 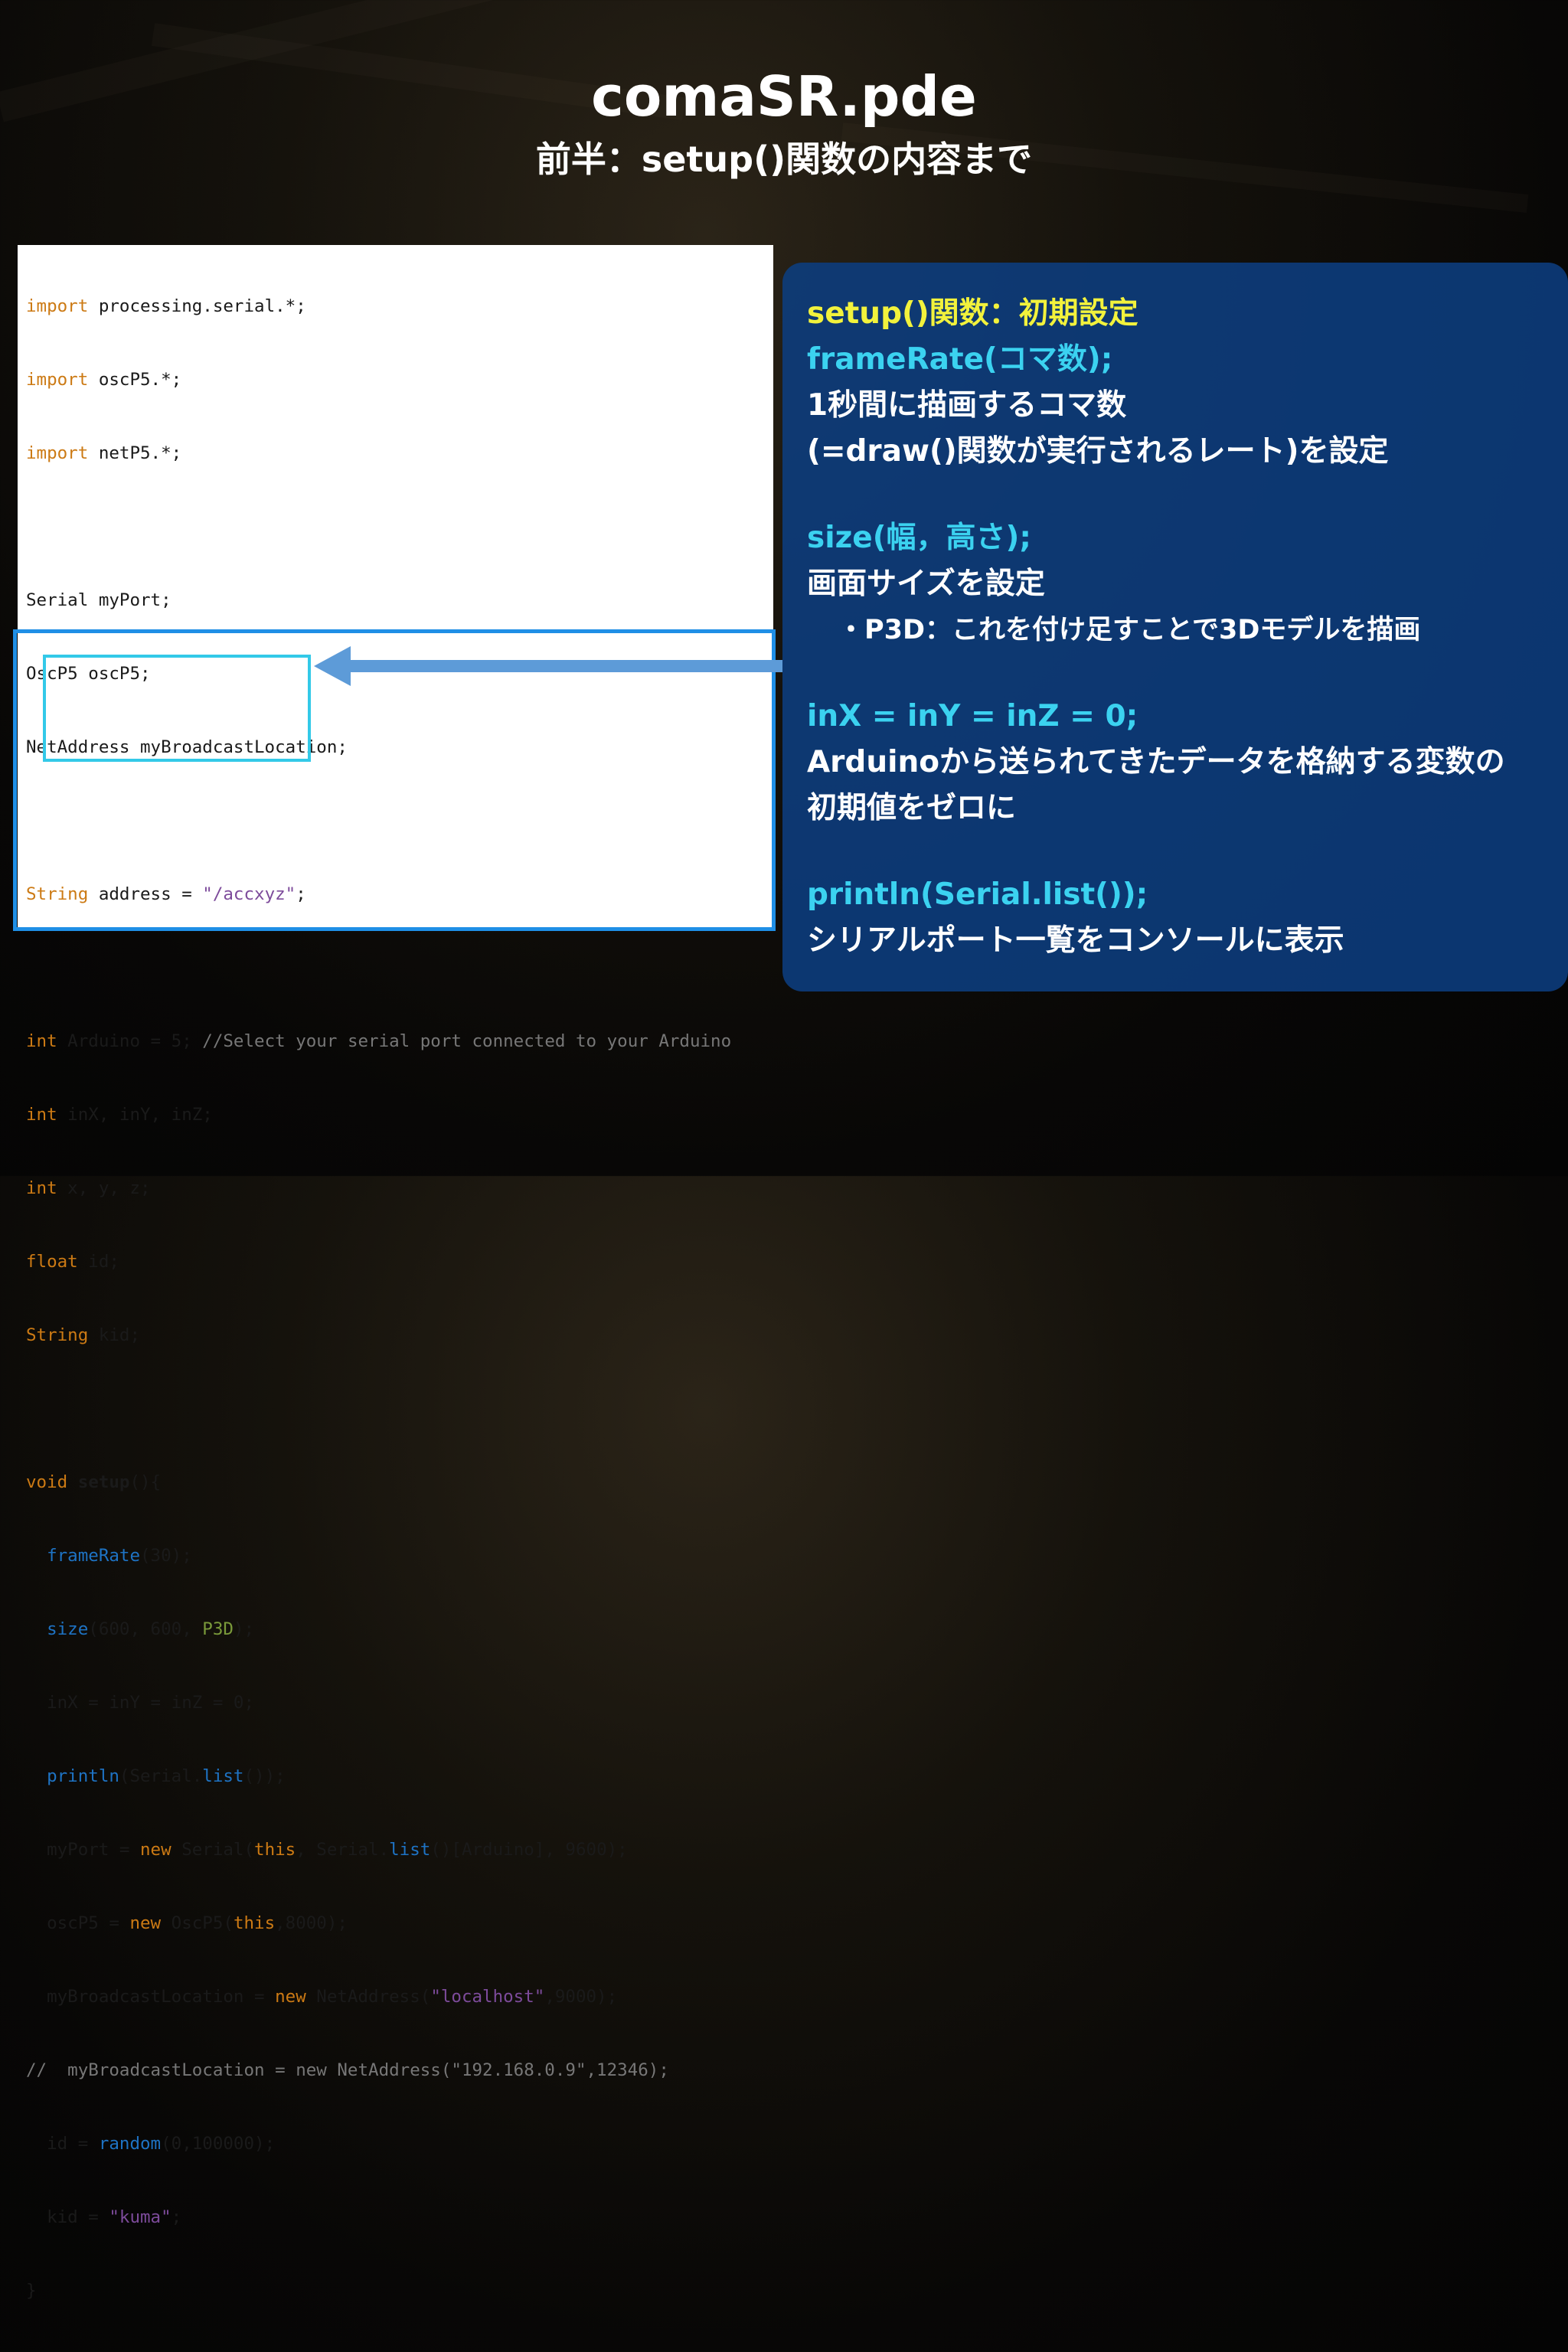 What do you see at coordinates (784, 159) in the screenshot?
I see `slide-subtitle: 前半：setup()関数の内容まで` at bounding box center [784, 159].